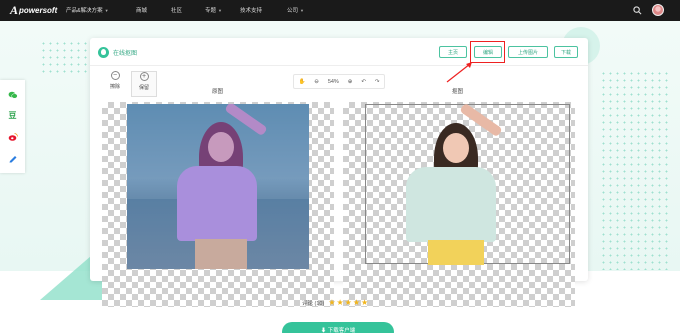 This screenshot has width=680, height=333. Describe the element at coordinates (658, 10) in the screenshot. I see `avatar` at that location.